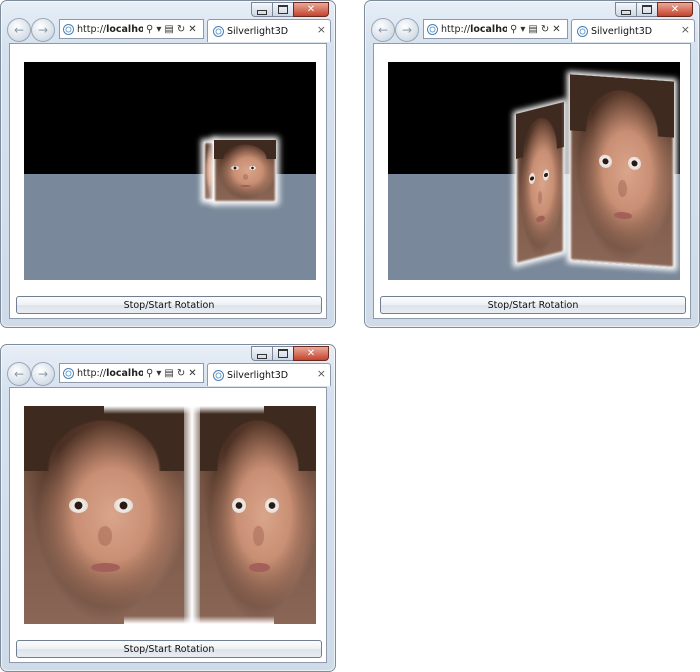 This screenshot has width=700, height=672. Describe the element at coordinates (245, 171) in the screenshot. I see `cube-front-face` at that location.